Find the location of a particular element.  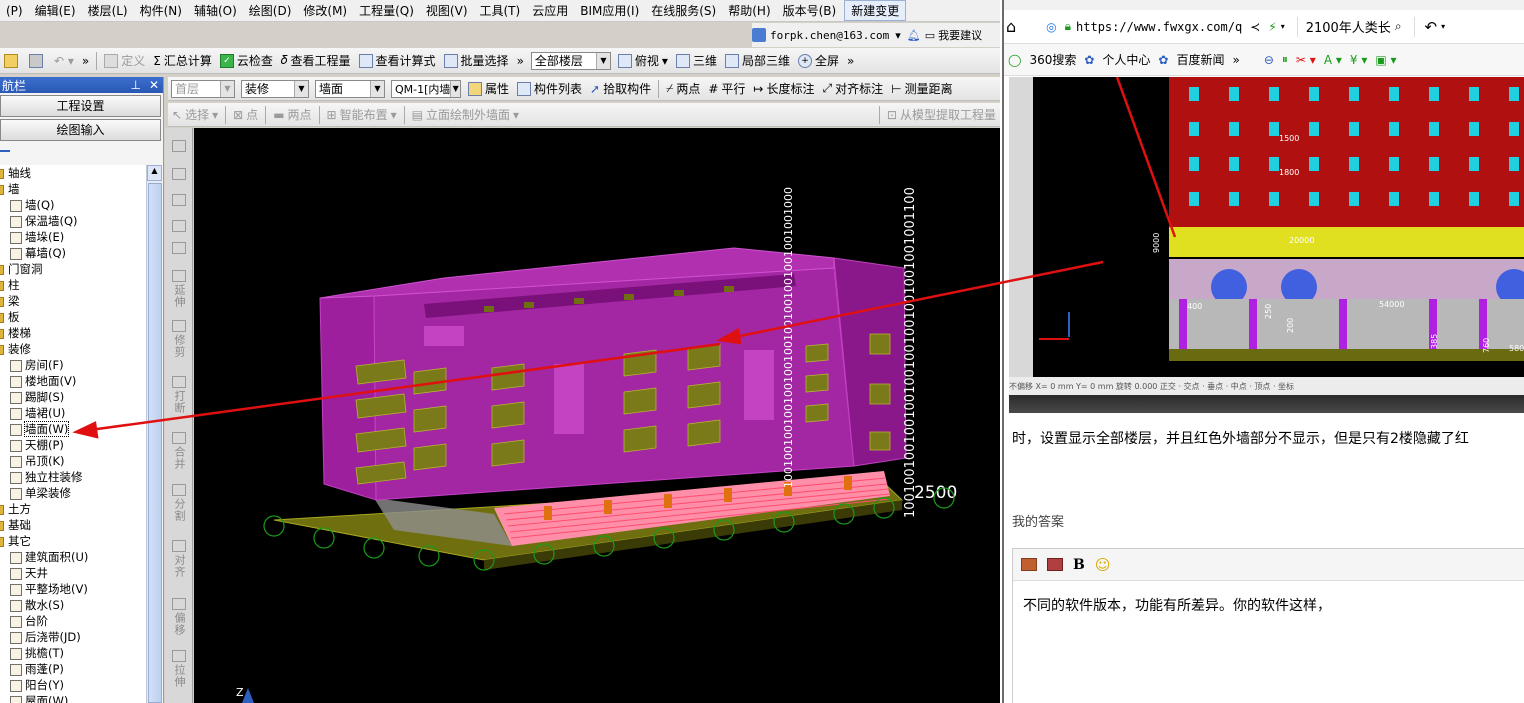

collapse-icon is located at coordinates (5, 151).